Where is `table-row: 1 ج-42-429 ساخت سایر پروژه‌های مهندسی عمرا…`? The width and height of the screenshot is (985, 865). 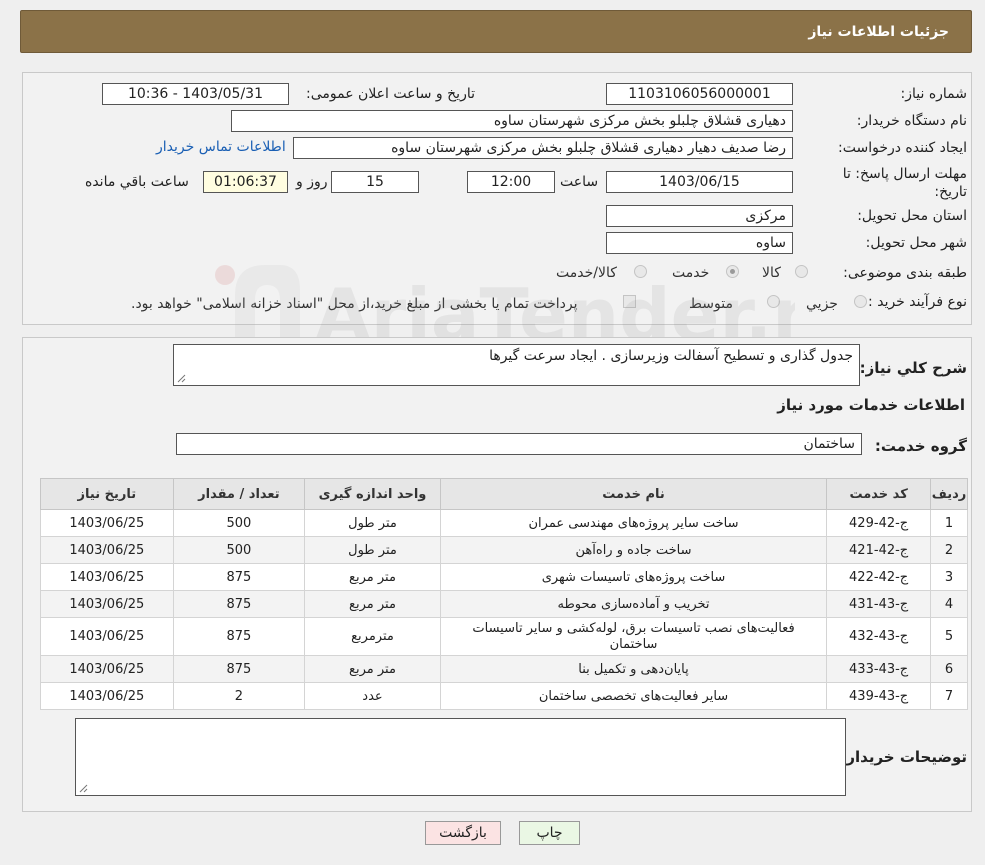 table-row: 1 ج-42-429 ساخت سایر پروژه‌های مهندسی عمرا… is located at coordinates (504, 523).